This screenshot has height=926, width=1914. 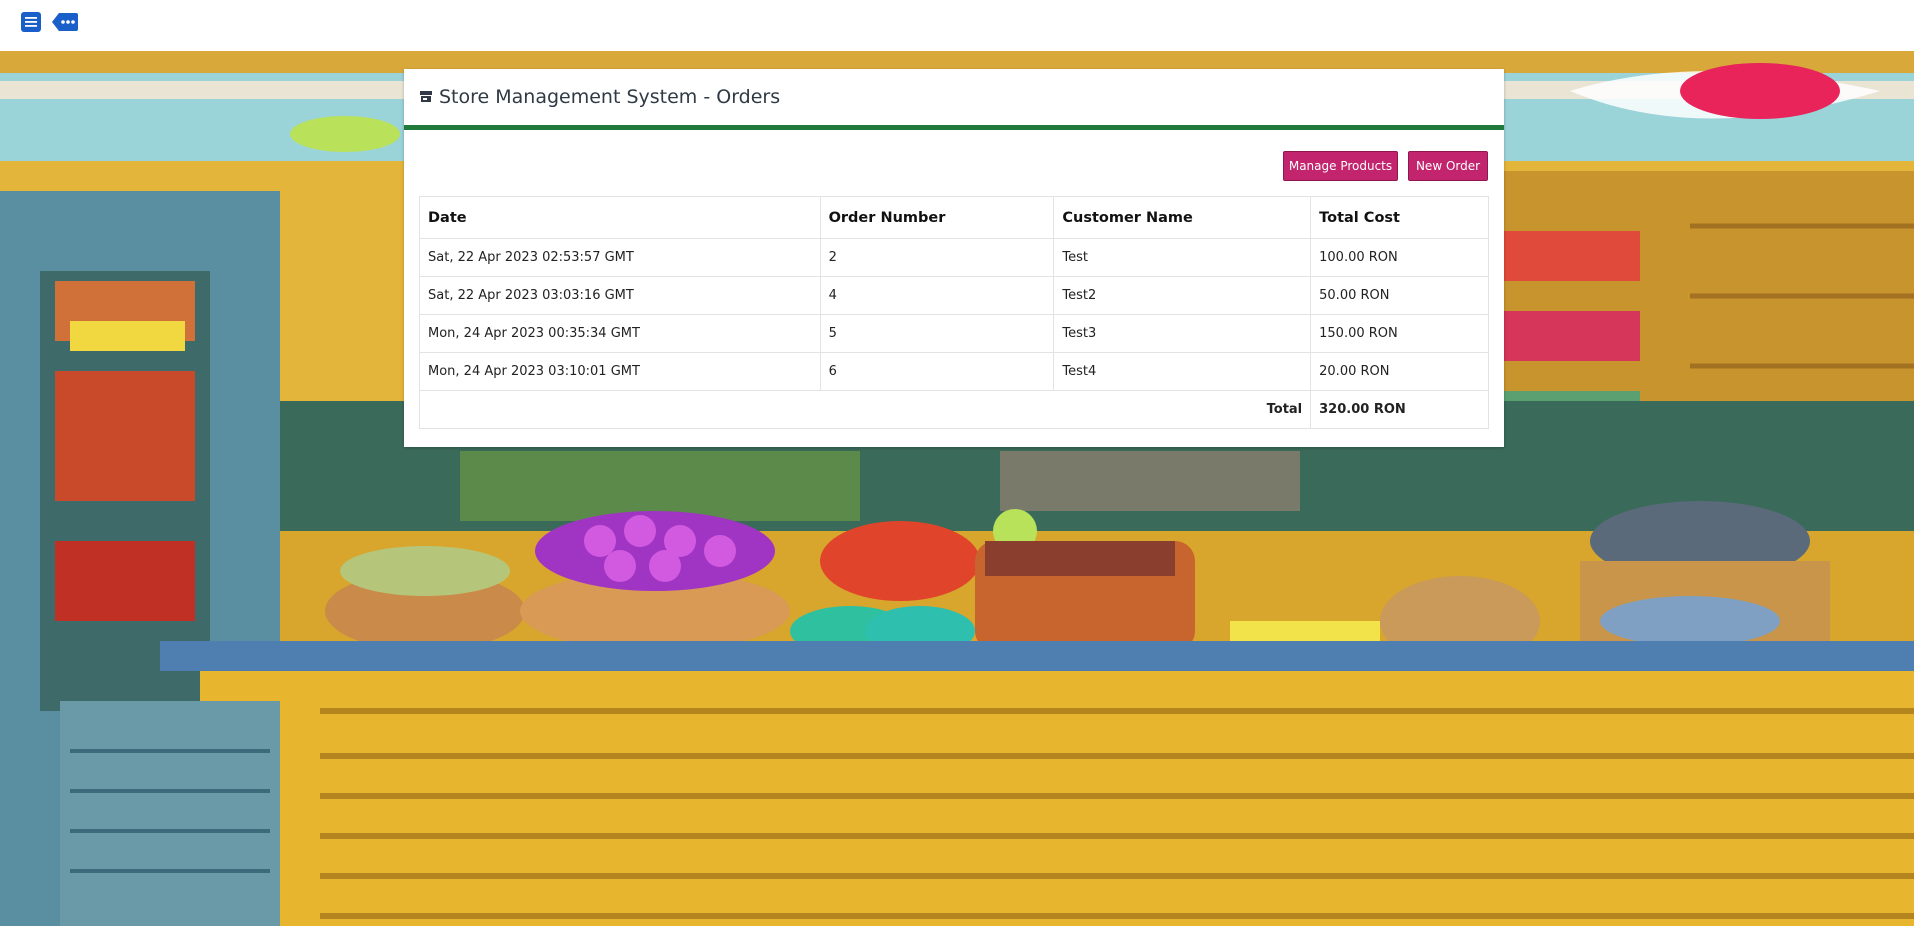 What do you see at coordinates (1182, 333) in the screenshot?
I see `cell-customer-name: Test3` at bounding box center [1182, 333].